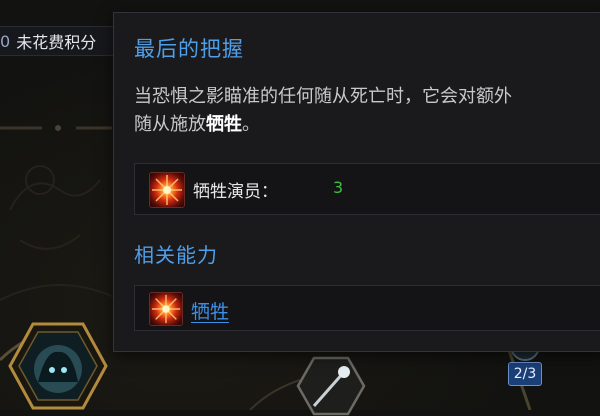 The height and width of the screenshot is (416, 600). Describe the element at coordinates (170, 124) in the screenshot. I see `description-prefix: 随从施放` at that location.